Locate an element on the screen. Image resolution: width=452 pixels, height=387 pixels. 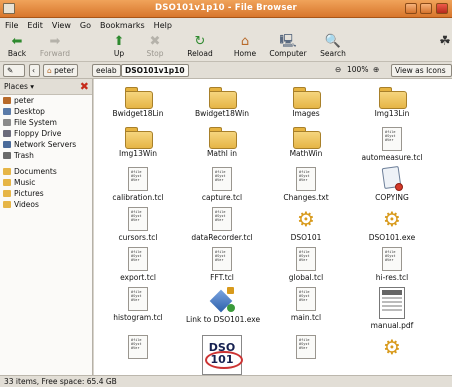
home-button: ⌂ Home is located at coordinates (245, 47).